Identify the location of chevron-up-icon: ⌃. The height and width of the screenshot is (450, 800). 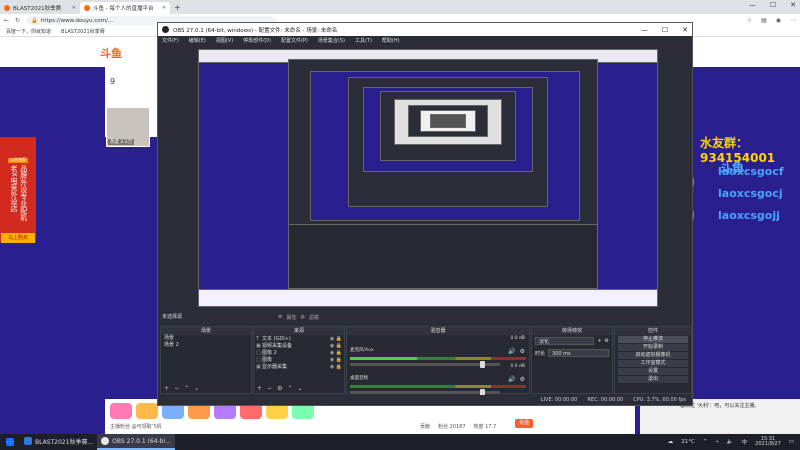
(705, 442).